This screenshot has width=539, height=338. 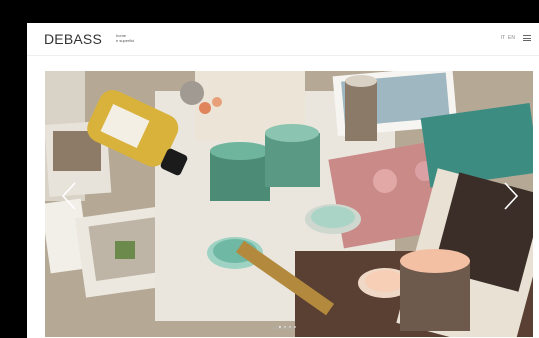 I want to click on chevron-right-icon, so click(x=511, y=196).